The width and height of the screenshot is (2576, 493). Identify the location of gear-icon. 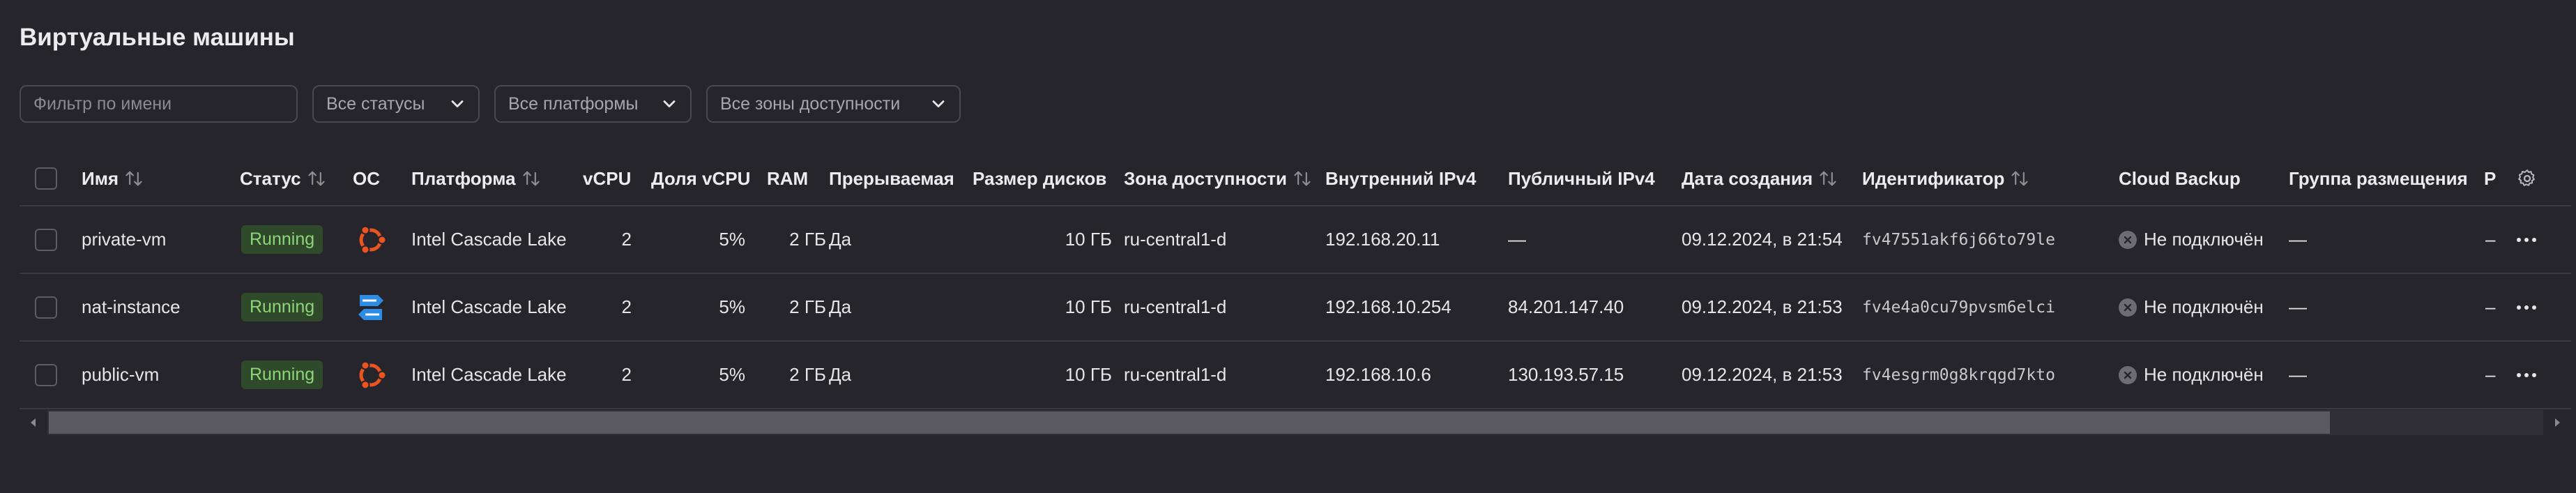
(2528, 178).